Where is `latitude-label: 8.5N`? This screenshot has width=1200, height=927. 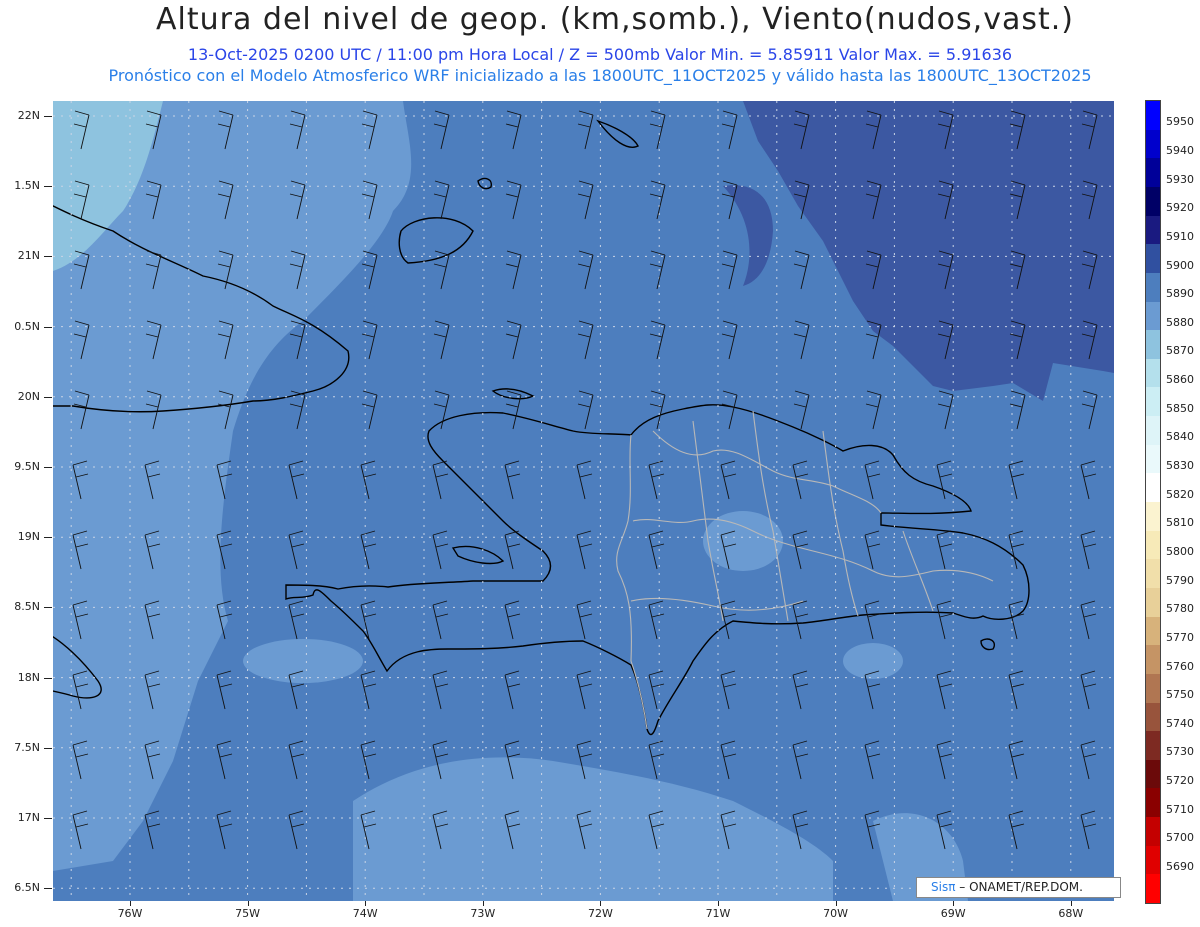
latitude-label: 8.5N is located at coordinates (27, 607).